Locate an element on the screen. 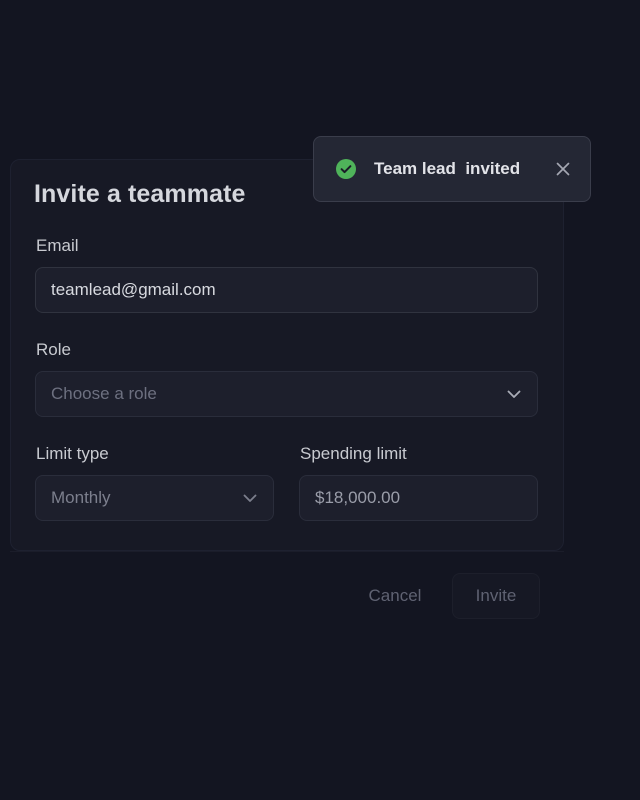 The width and height of the screenshot is (640, 800). spending-limit-field: $18,000.00 is located at coordinates (418, 498).